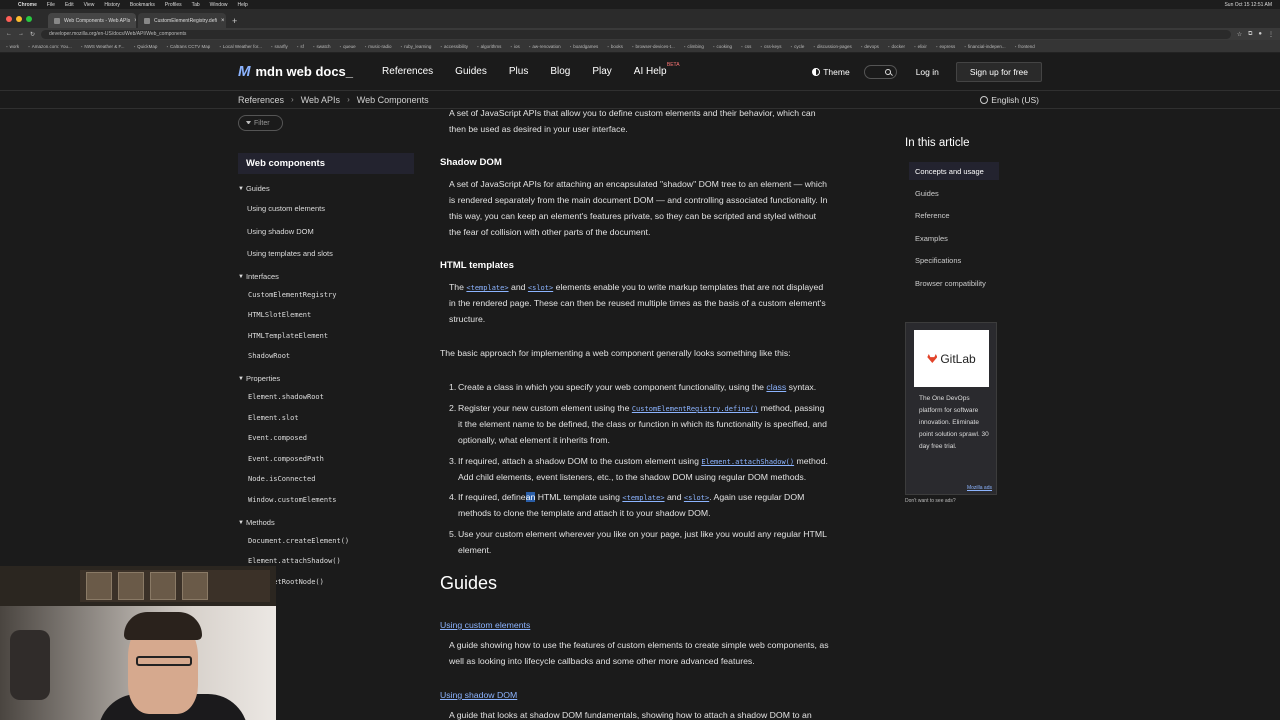 The image size is (1280, 720). I want to click on menu-edit: Edit, so click(69, 5).